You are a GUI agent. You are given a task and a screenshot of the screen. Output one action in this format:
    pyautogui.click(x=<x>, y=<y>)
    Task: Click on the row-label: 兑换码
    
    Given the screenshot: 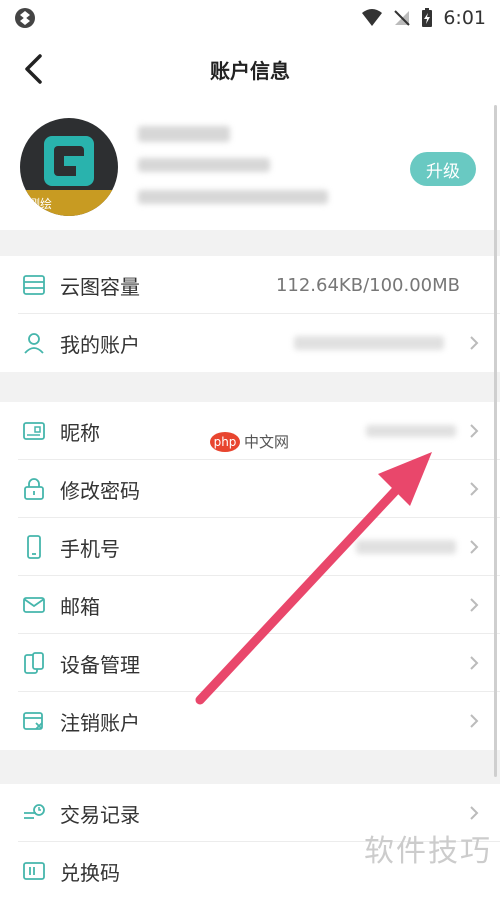 What is the action you would take?
    pyautogui.click(x=90, y=872)
    